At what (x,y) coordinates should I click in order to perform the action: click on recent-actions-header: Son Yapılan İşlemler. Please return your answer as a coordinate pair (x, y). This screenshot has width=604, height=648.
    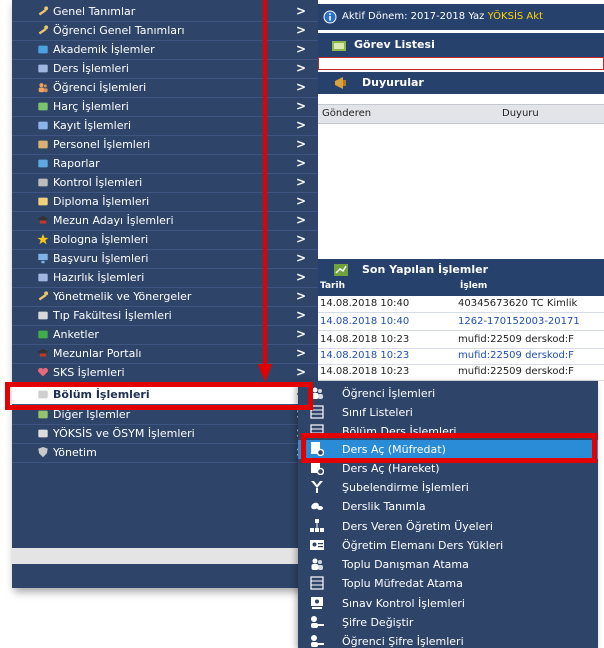
    Looking at the image, I should click on (461, 270).